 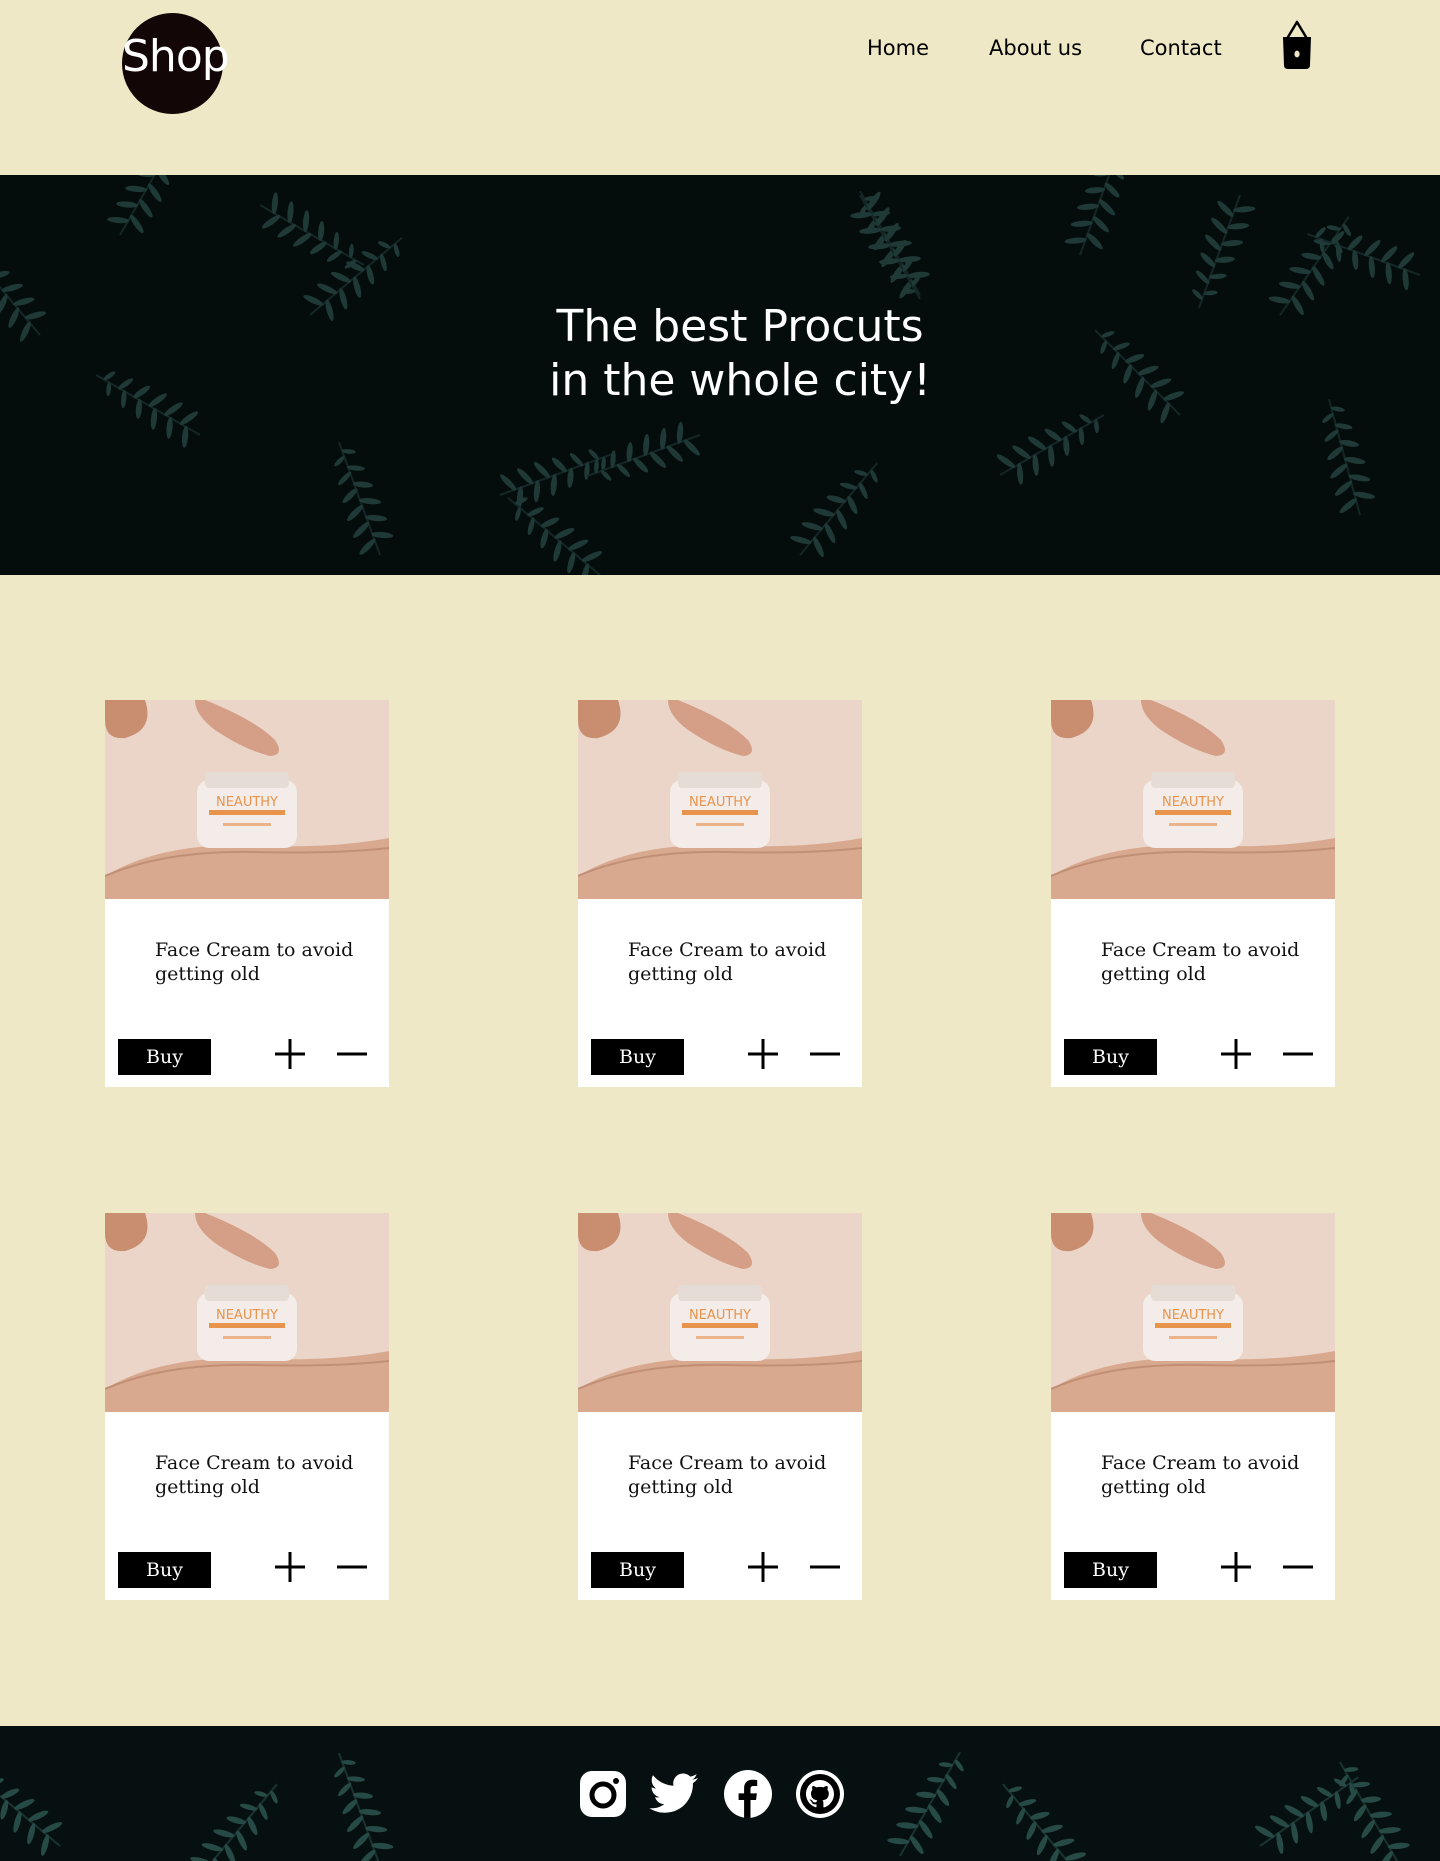 I want to click on nav-home: Home, so click(x=898, y=48).